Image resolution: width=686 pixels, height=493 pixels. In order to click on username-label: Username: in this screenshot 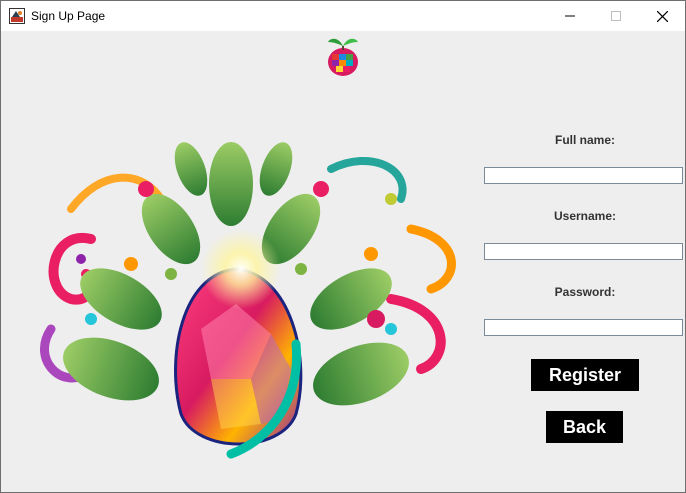, I will do `click(585, 216)`.